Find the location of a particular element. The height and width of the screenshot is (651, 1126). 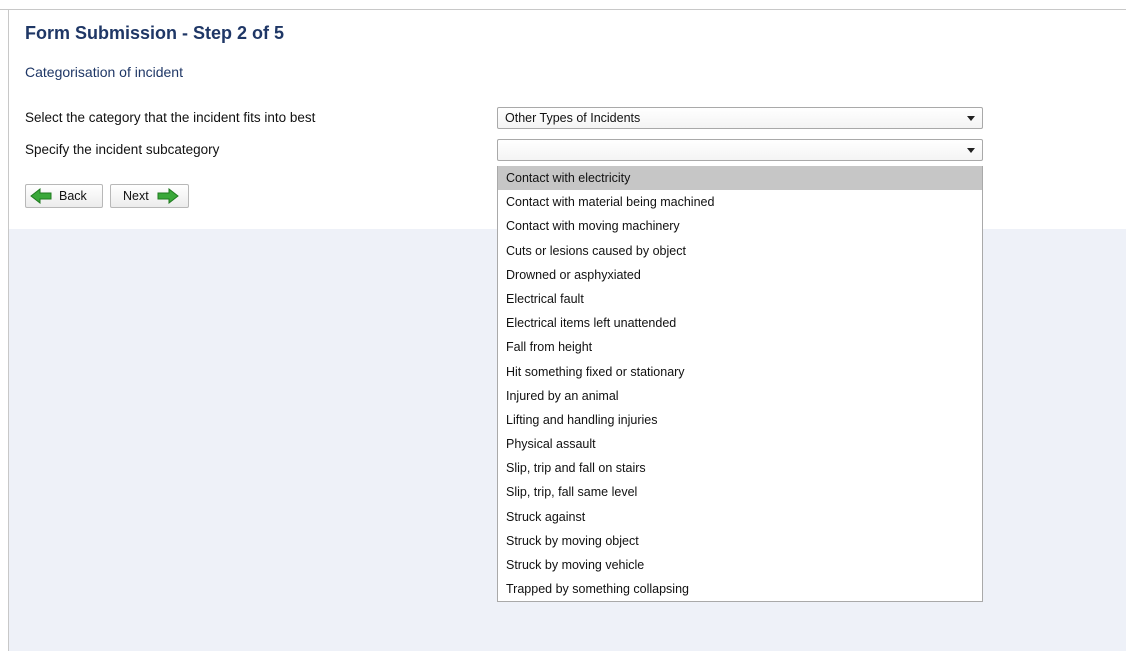

arrow-right-icon is located at coordinates (168, 196).